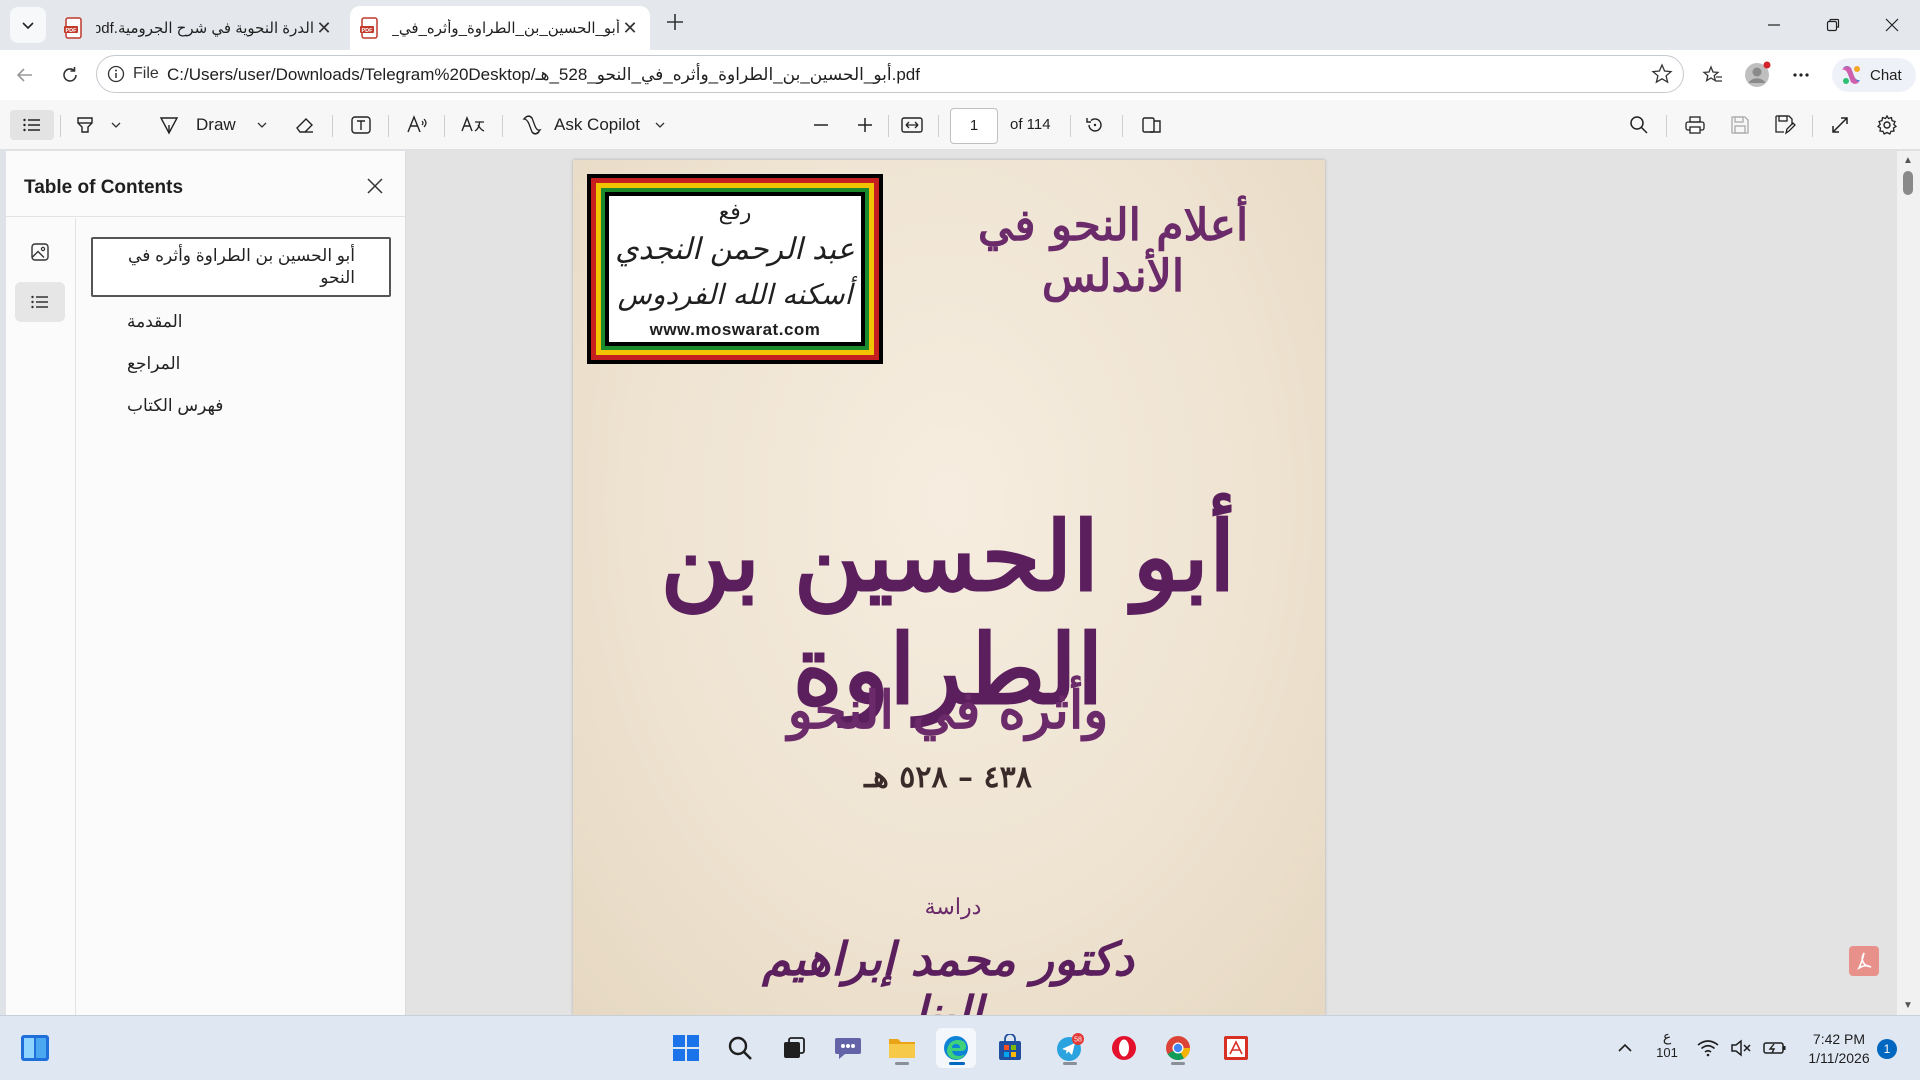  Describe the element at coordinates (1801, 75) in the screenshot. I see `more-options-button` at that location.